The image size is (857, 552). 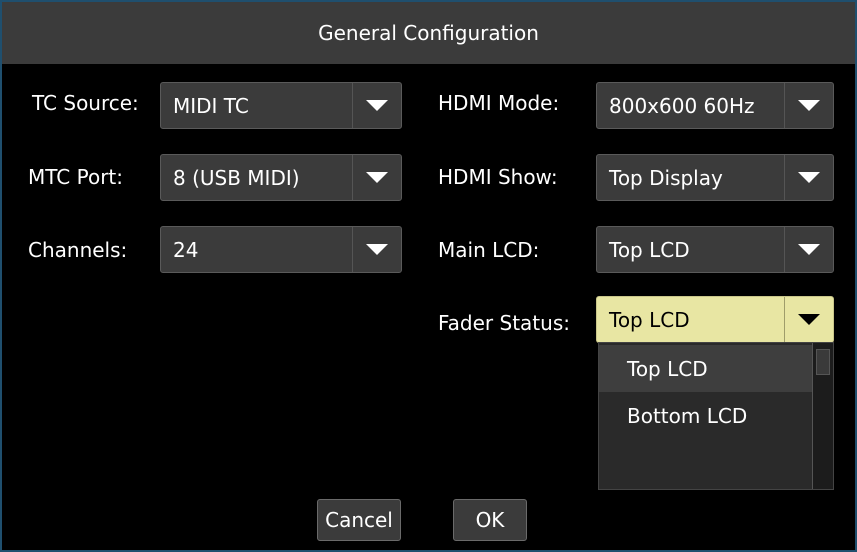 I want to click on mtc-port-dropdown: 8 (USB MIDI), so click(x=281, y=177).